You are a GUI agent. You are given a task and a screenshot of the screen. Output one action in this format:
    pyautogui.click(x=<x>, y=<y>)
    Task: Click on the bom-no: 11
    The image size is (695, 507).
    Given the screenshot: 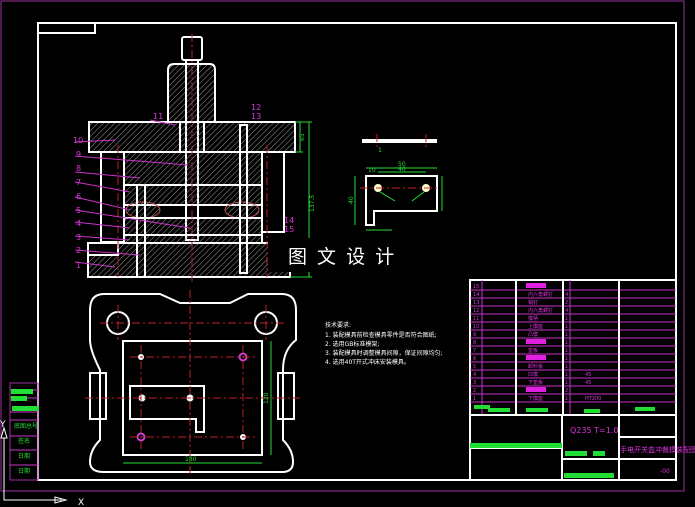 What is the action you would take?
    pyautogui.click(x=476, y=319)
    